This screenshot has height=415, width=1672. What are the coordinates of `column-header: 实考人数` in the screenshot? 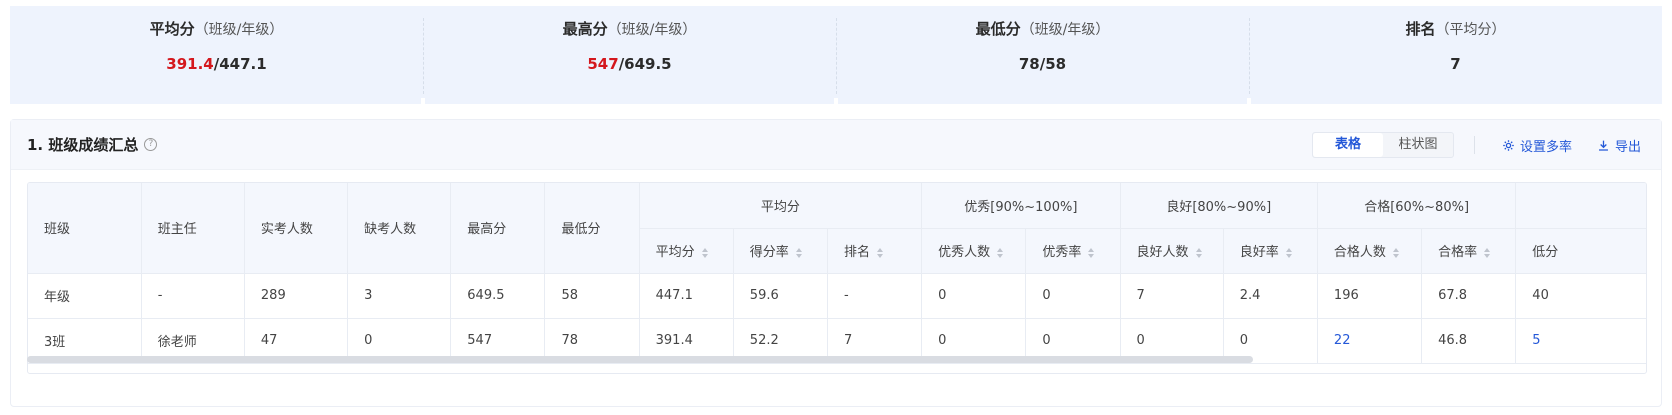 It's located at (296, 228).